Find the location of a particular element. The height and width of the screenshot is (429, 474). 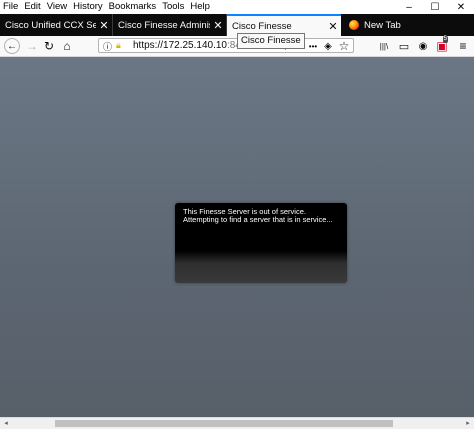

url-host: https://172.25.140.10 is located at coordinates (180, 45).